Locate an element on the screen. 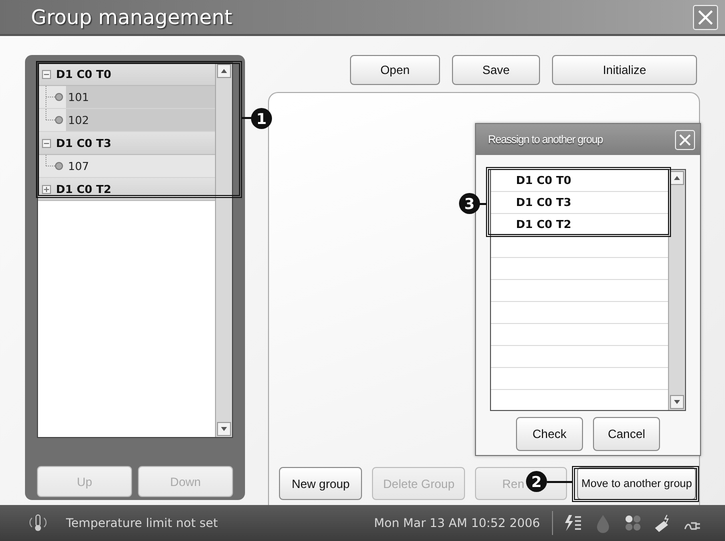 Image resolution: width=725 pixels, height=541 pixels. check-button: Check is located at coordinates (549, 434).